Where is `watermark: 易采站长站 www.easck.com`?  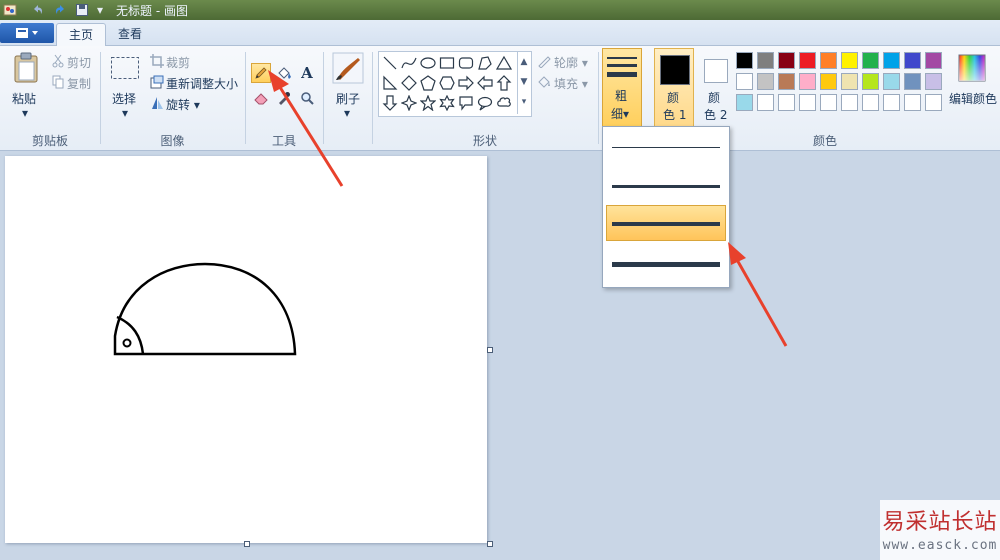 watermark: 易采站长站 www.easck.com is located at coordinates (940, 530).